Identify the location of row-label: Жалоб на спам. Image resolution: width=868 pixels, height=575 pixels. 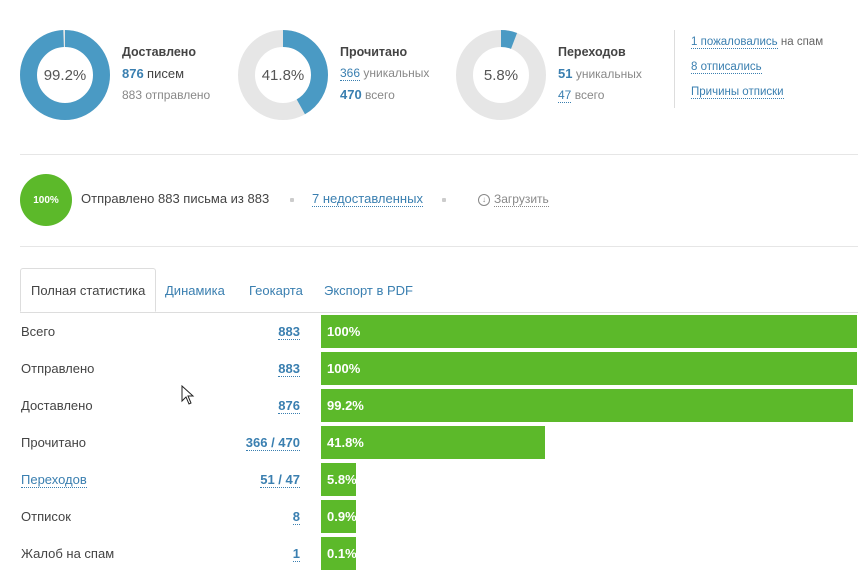
(68, 553).